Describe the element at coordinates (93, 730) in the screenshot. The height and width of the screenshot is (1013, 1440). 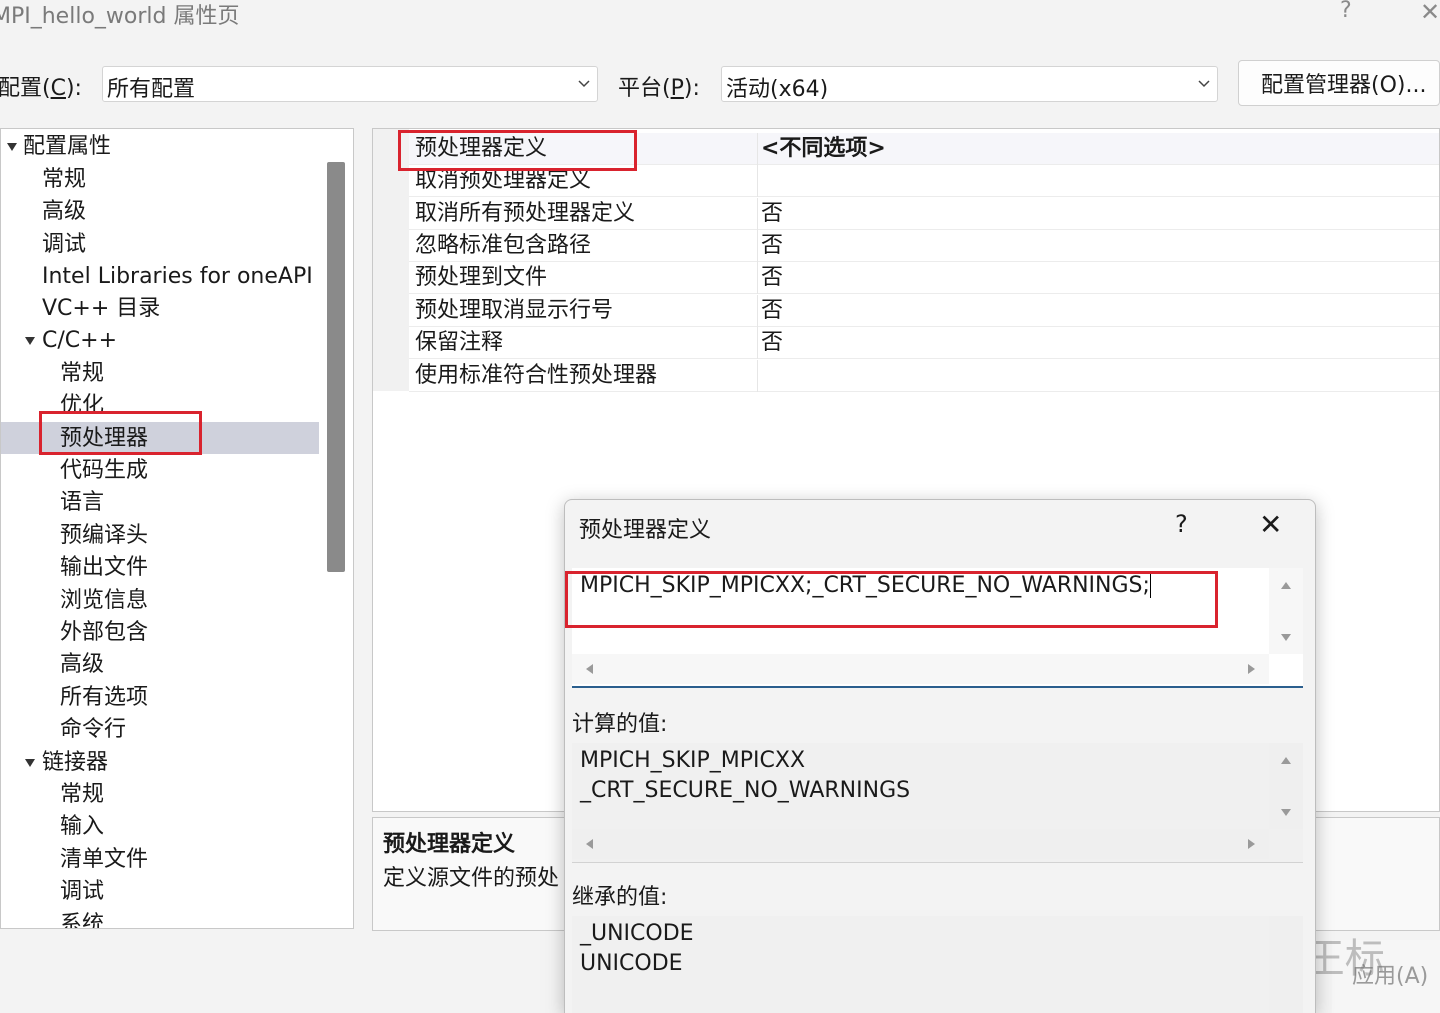
I see `tree-item-command-line: 命令行` at that location.